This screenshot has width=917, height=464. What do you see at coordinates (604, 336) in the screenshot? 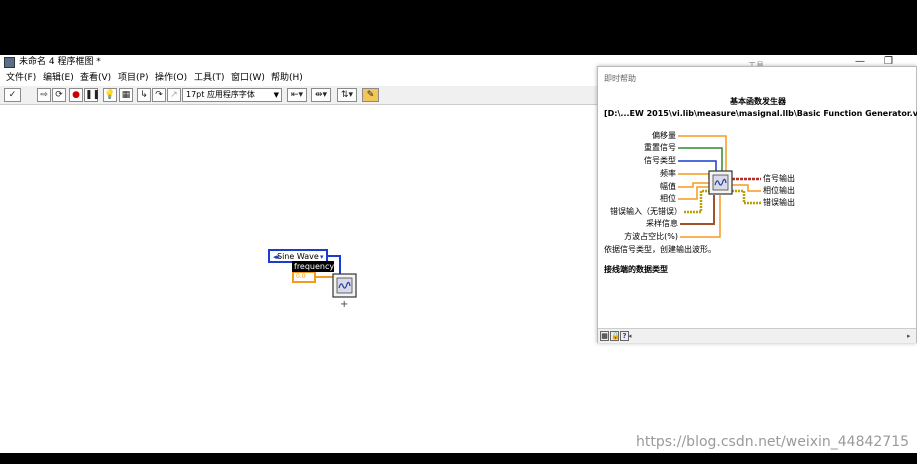
I see `show-optional-terminals-icon: ▦` at bounding box center [604, 336].